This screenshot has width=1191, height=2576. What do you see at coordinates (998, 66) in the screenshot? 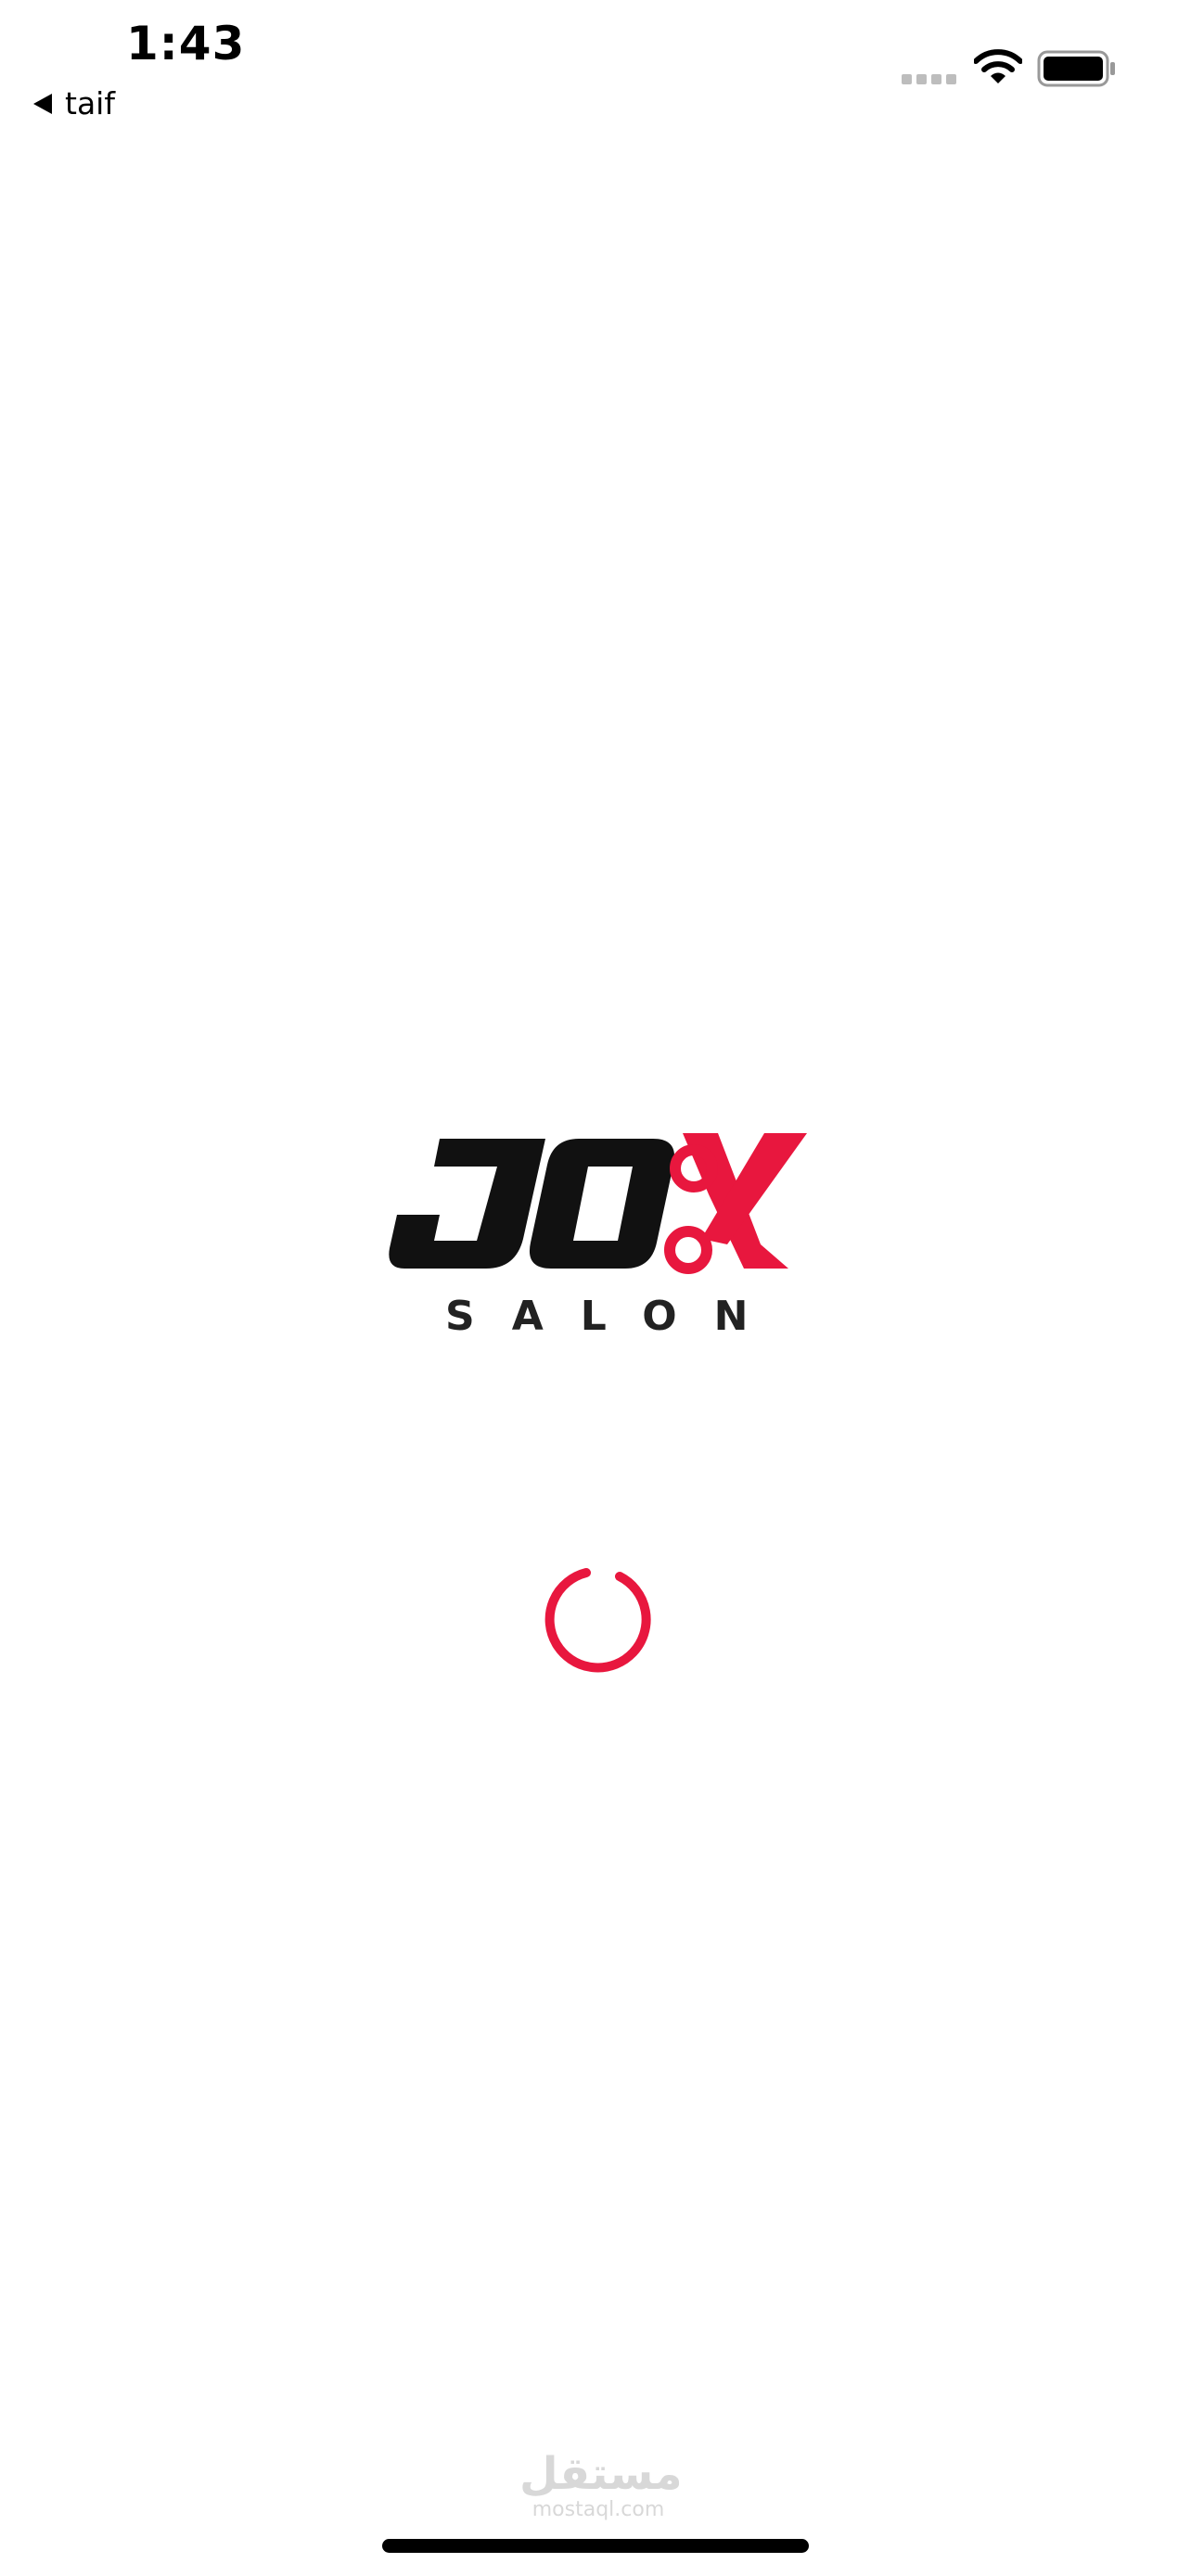
I see `wifi-icon` at bounding box center [998, 66].